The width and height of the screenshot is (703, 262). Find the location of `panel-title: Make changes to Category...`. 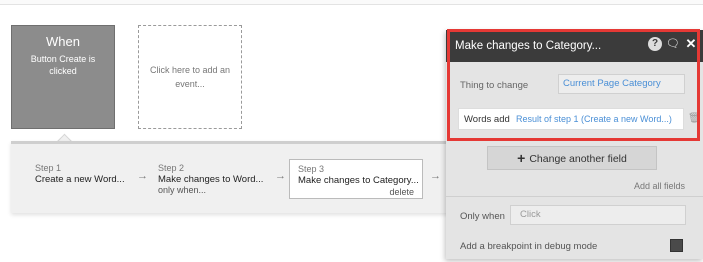

panel-title: Make changes to Category... is located at coordinates (528, 46).